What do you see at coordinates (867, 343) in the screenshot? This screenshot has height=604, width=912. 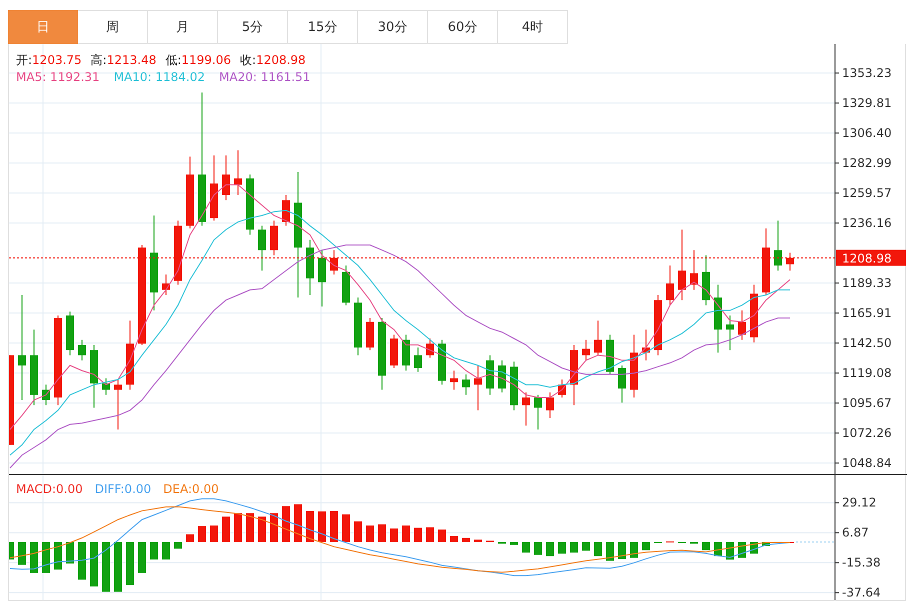 I see `axis-tick-label: 1142.50` at bounding box center [867, 343].